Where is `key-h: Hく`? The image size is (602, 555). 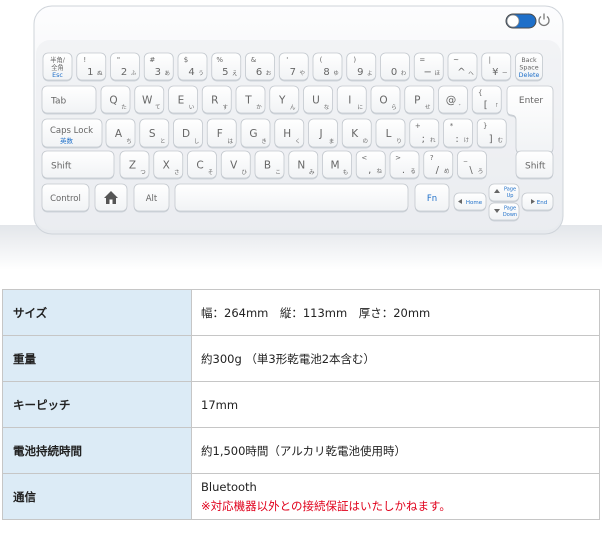 key-h: Hく is located at coordinates (289, 133).